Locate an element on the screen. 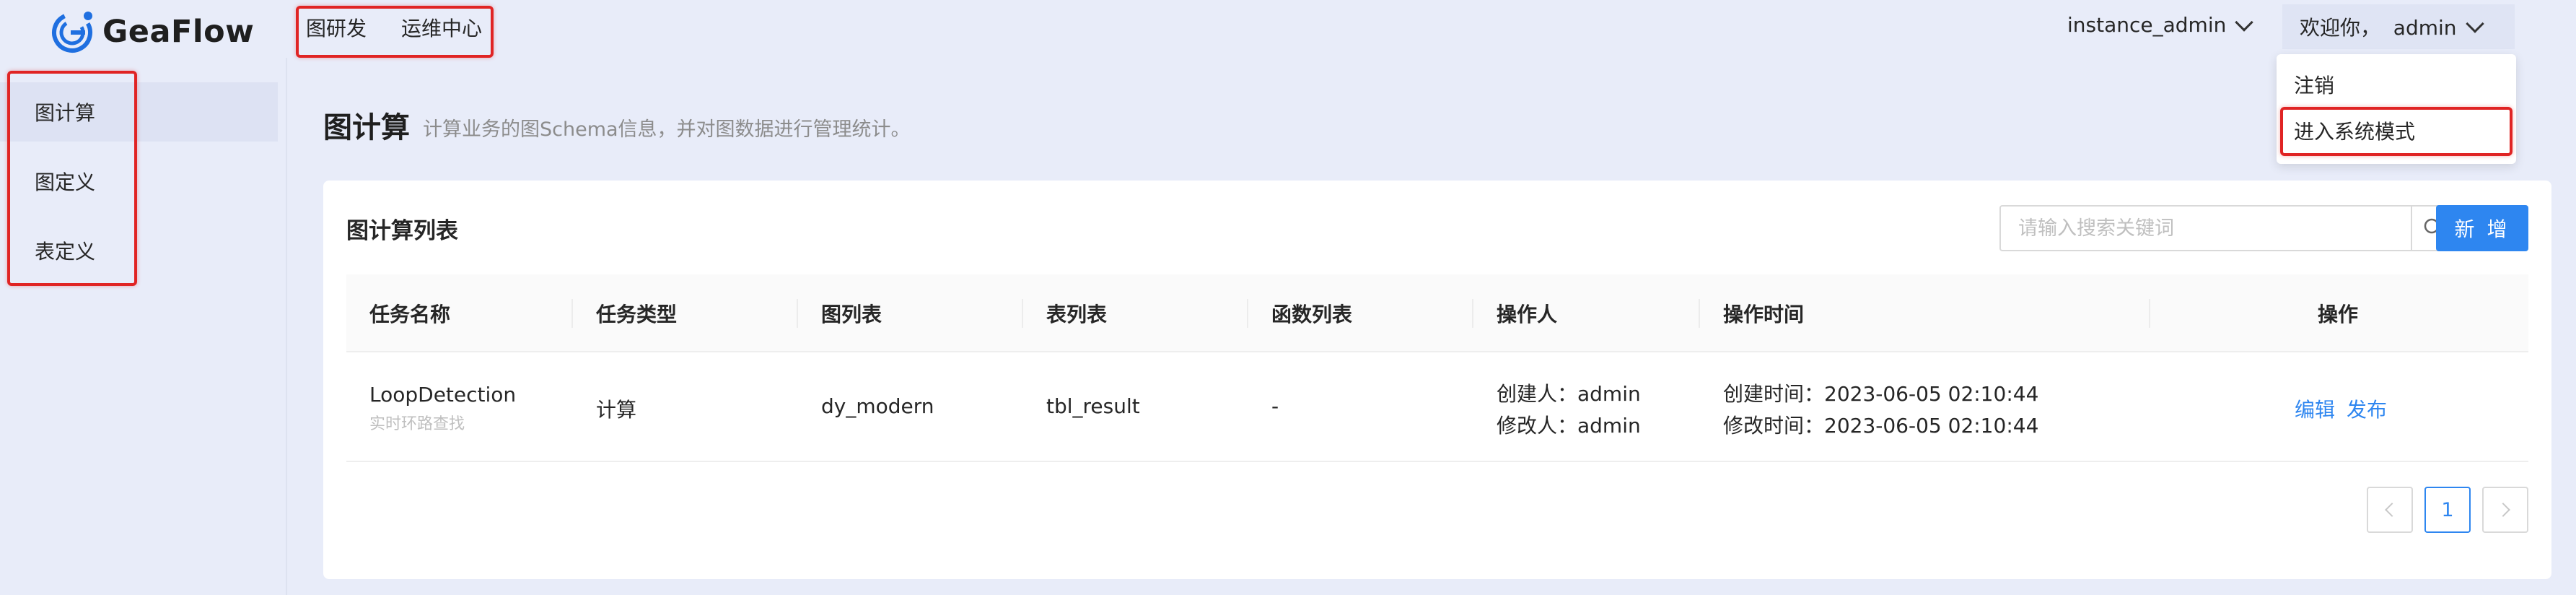 The width and height of the screenshot is (2576, 595). instance-name: instance_admin is located at coordinates (2147, 25).